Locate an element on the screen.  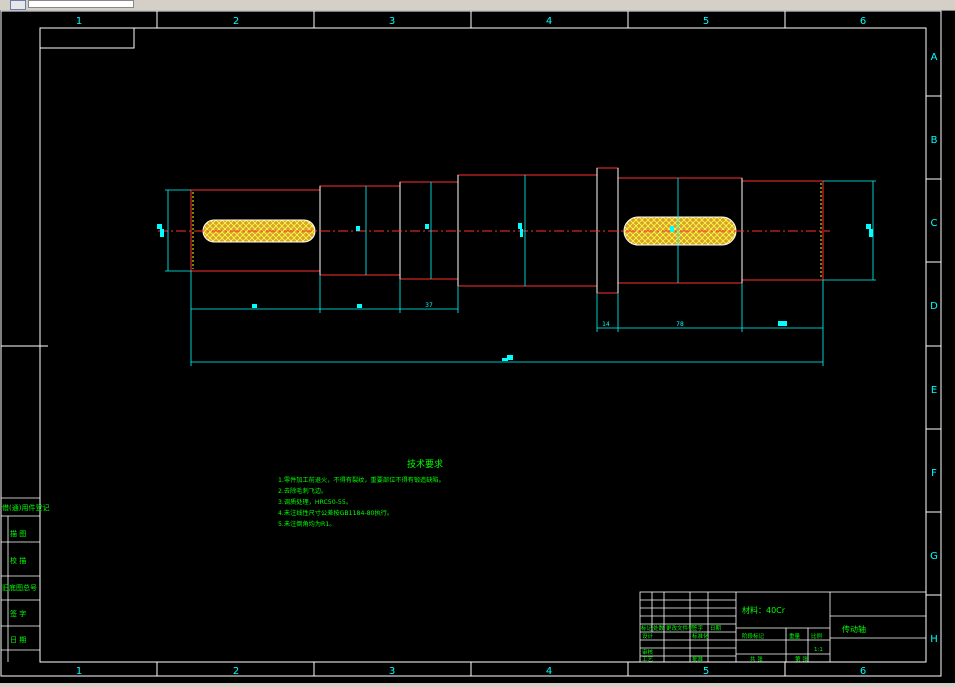
col-label-top: 2 is located at coordinates (236, 21).